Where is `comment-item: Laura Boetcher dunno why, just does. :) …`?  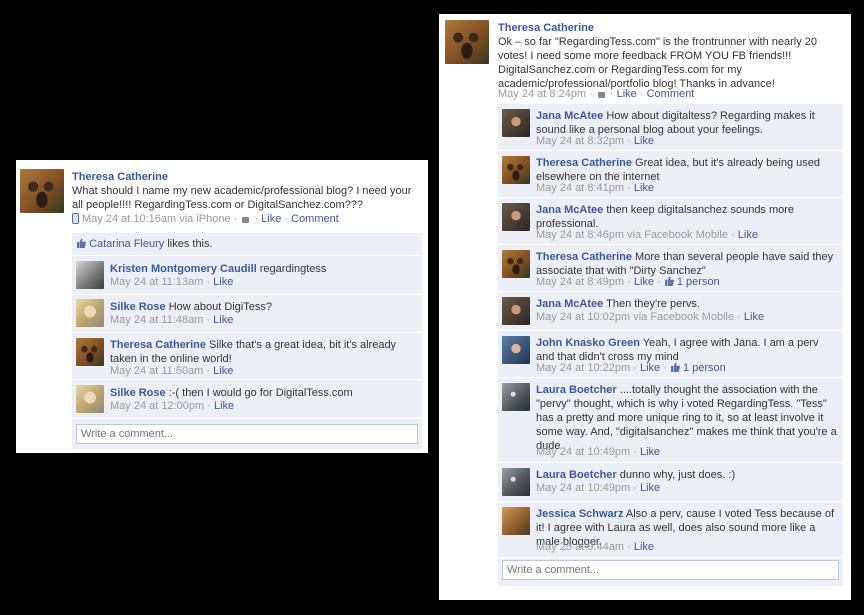 comment-item: Laura Boetcher dunno why, just does. :) … is located at coordinates (670, 482).